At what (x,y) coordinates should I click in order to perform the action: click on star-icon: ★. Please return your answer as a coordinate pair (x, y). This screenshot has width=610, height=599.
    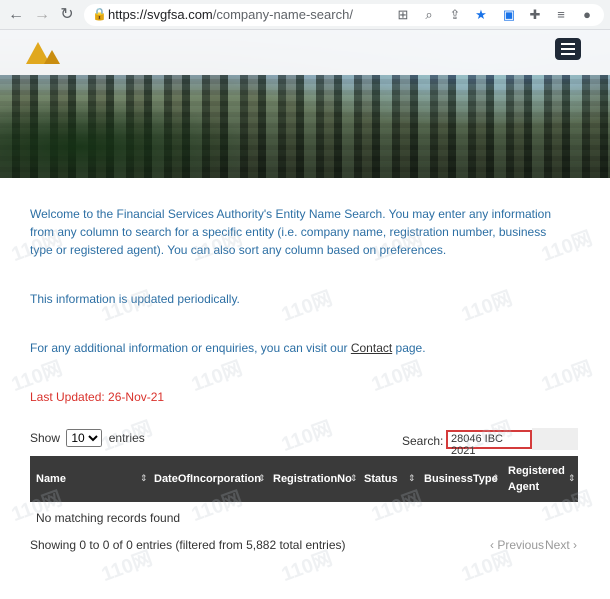
    Looking at the image, I should click on (481, 15).